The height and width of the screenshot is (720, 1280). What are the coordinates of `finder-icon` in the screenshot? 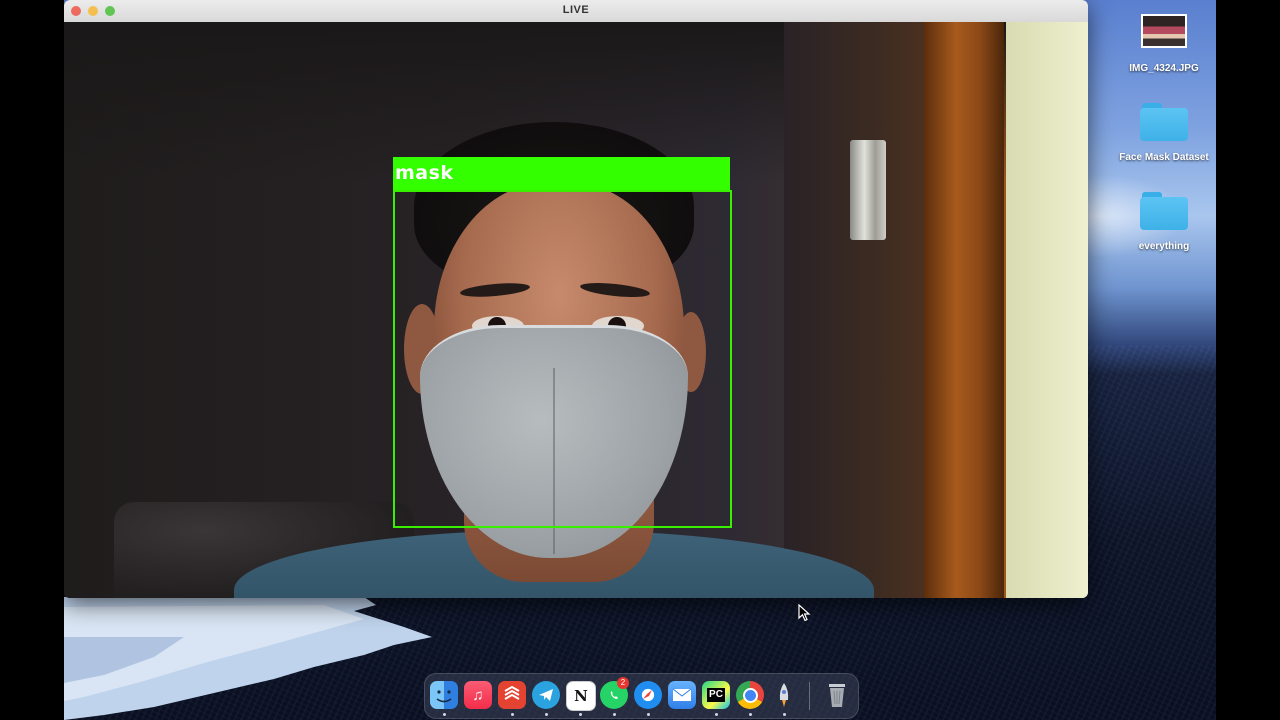 It's located at (444, 695).